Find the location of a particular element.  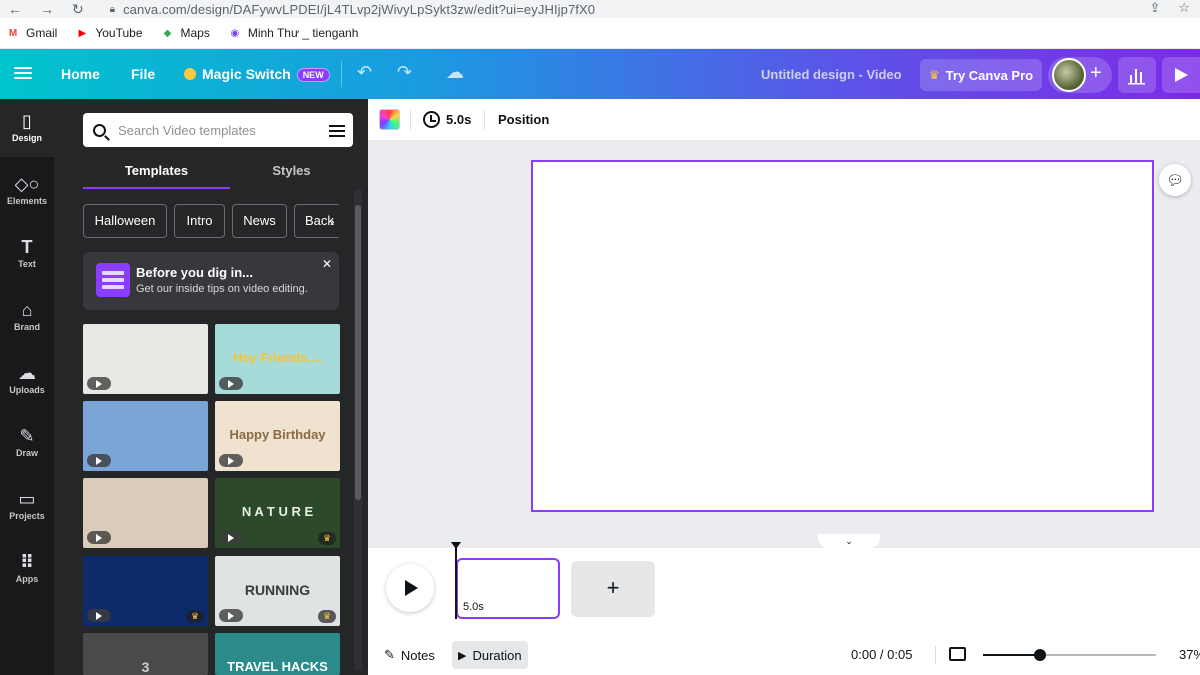

star-icon: ☆ is located at coordinates (1184, 8).